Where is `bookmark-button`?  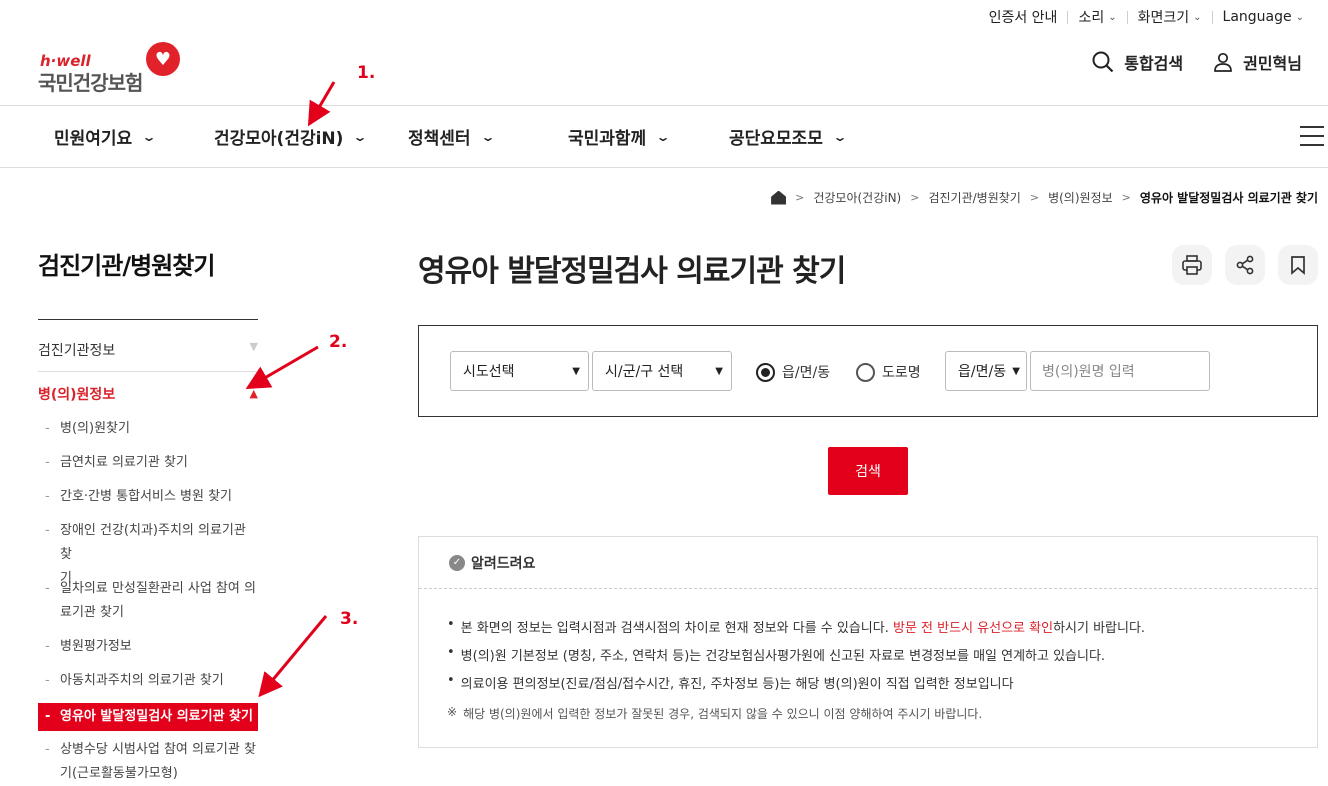 bookmark-button is located at coordinates (1298, 265).